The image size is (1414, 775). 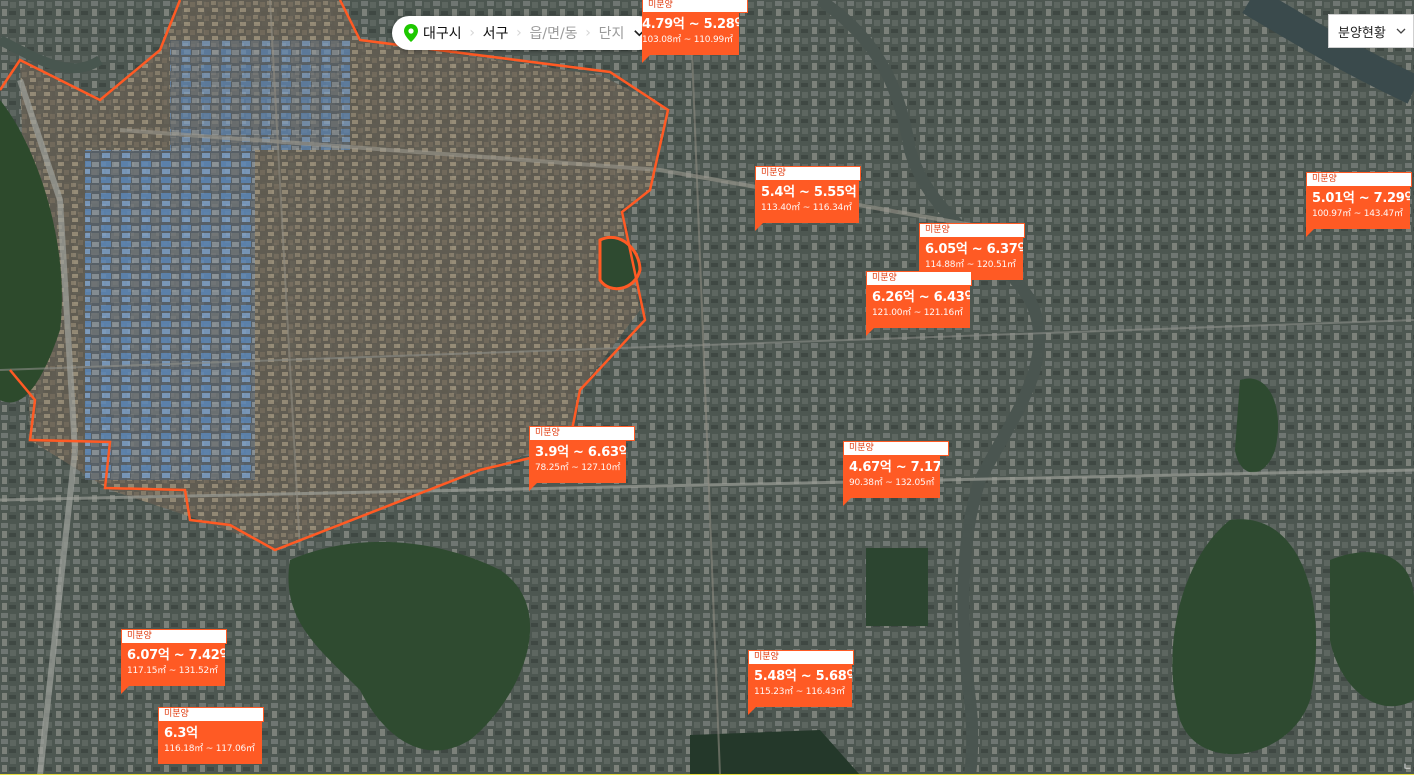 I want to click on area-range: 78.25㎡ ~ 127.10㎡, so click(x=578, y=468).